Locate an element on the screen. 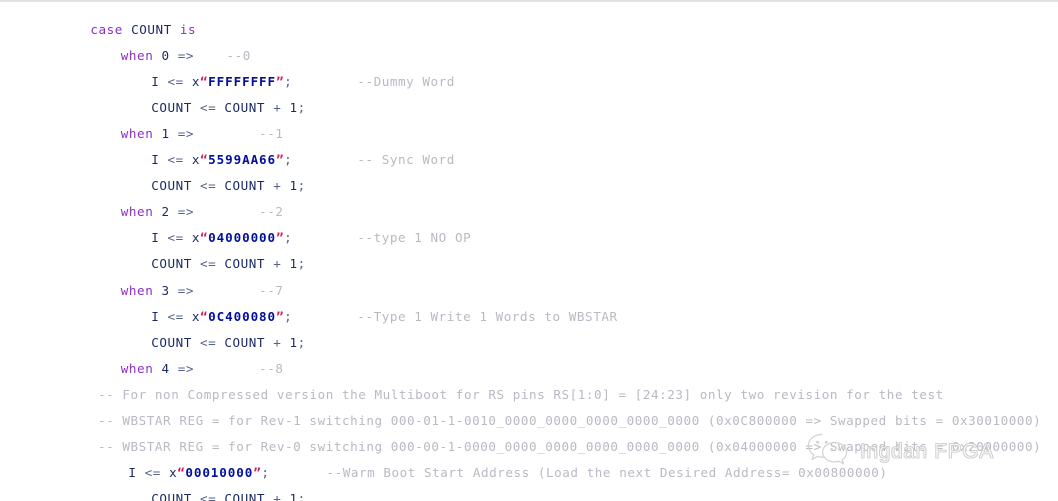 The image size is (1058, 501). token-cmt: --Type 1 Write 1 Words to WBSTAR is located at coordinates (487, 316).